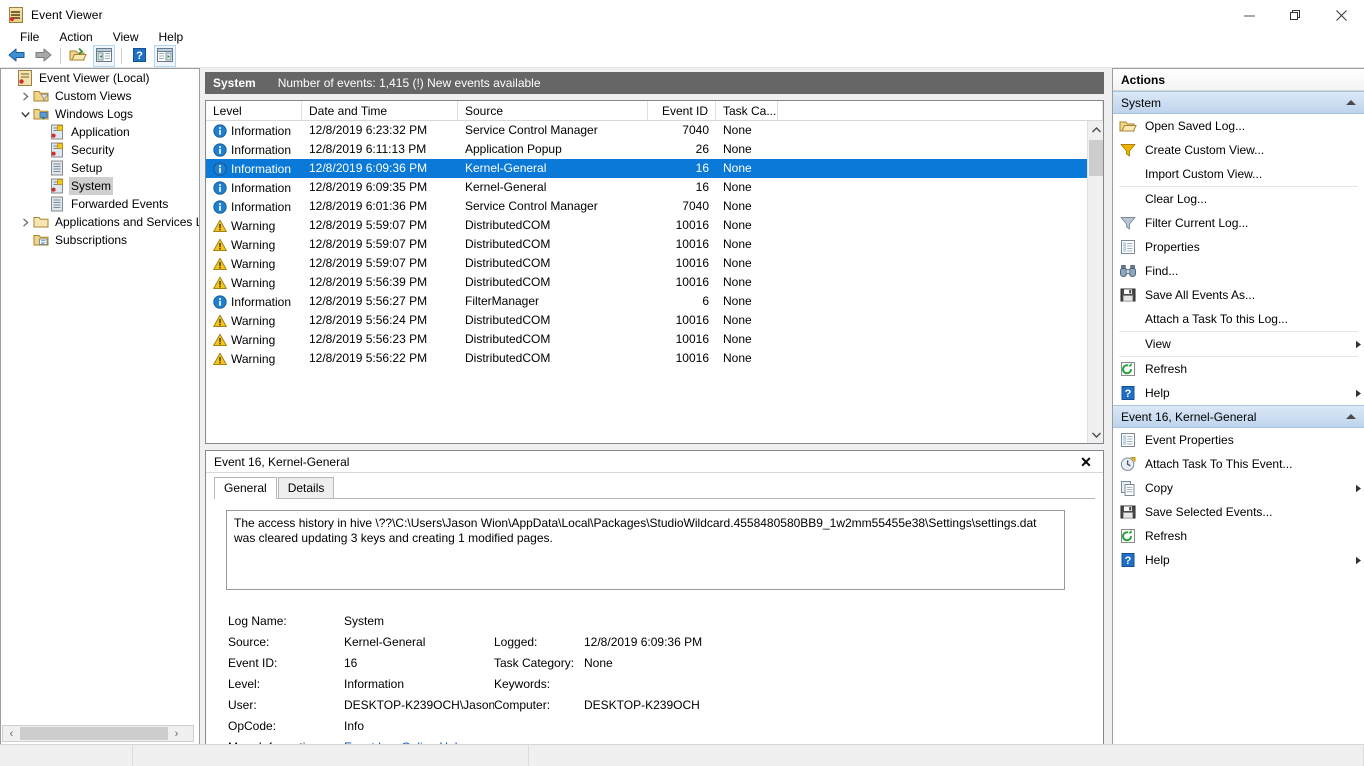 This screenshot has height=766, width=1364. What do you see at coordinates (380, 110) in the screenshot?
I see `column-header-date-and-time: Date and Time` at bounding box center [380, 110].